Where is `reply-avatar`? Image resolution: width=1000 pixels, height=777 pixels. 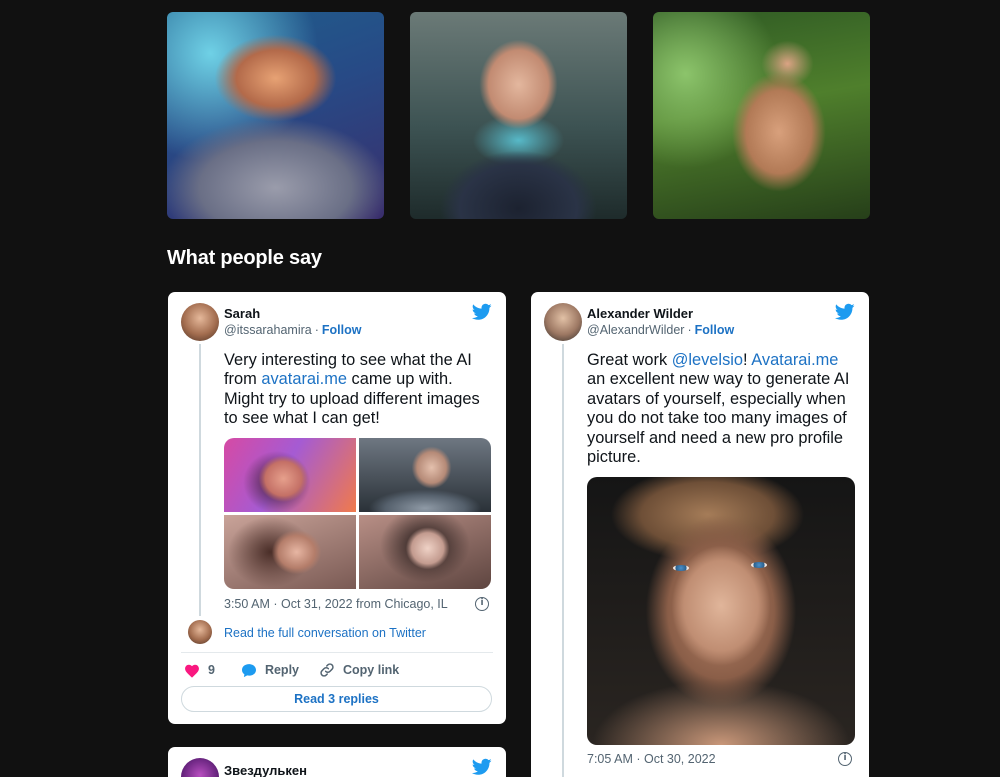 reply-avatar is located at coordinates (200, 632).